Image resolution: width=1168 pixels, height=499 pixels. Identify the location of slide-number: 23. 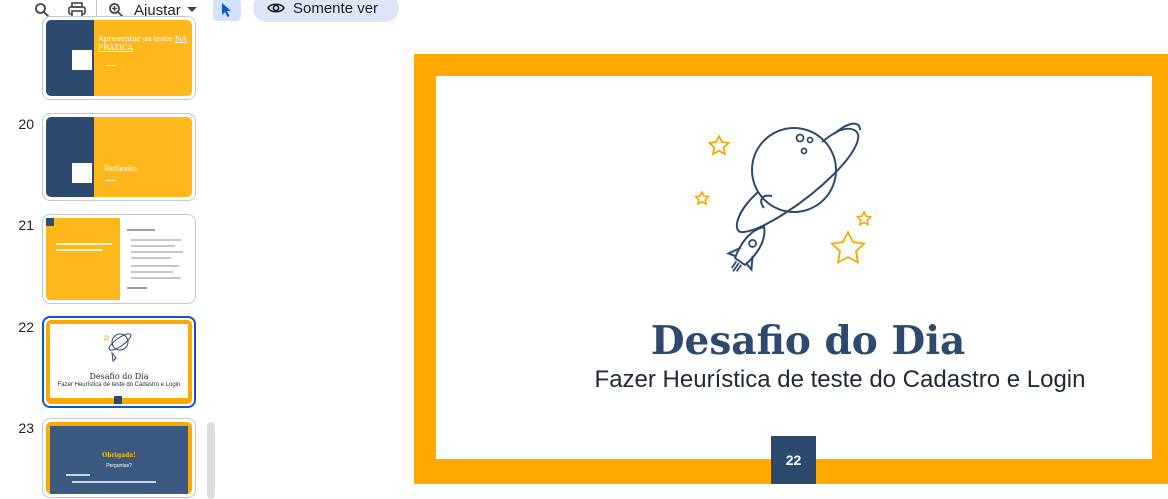
(26, 428).